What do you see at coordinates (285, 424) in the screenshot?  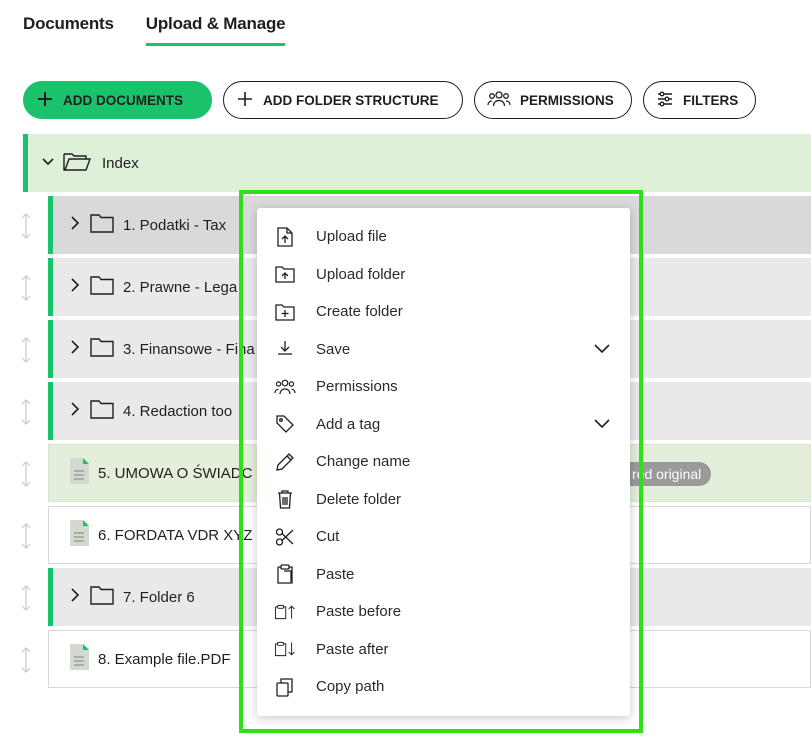 I see `tag-icon` at bounding box center [285, 424].